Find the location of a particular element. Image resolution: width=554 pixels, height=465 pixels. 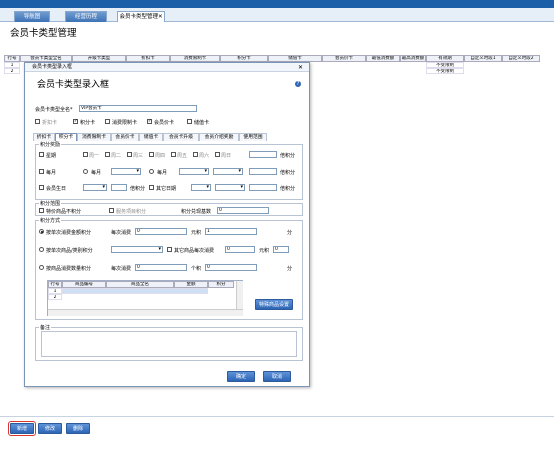

other-goods-checkbox is located at coordinates (169, 249).